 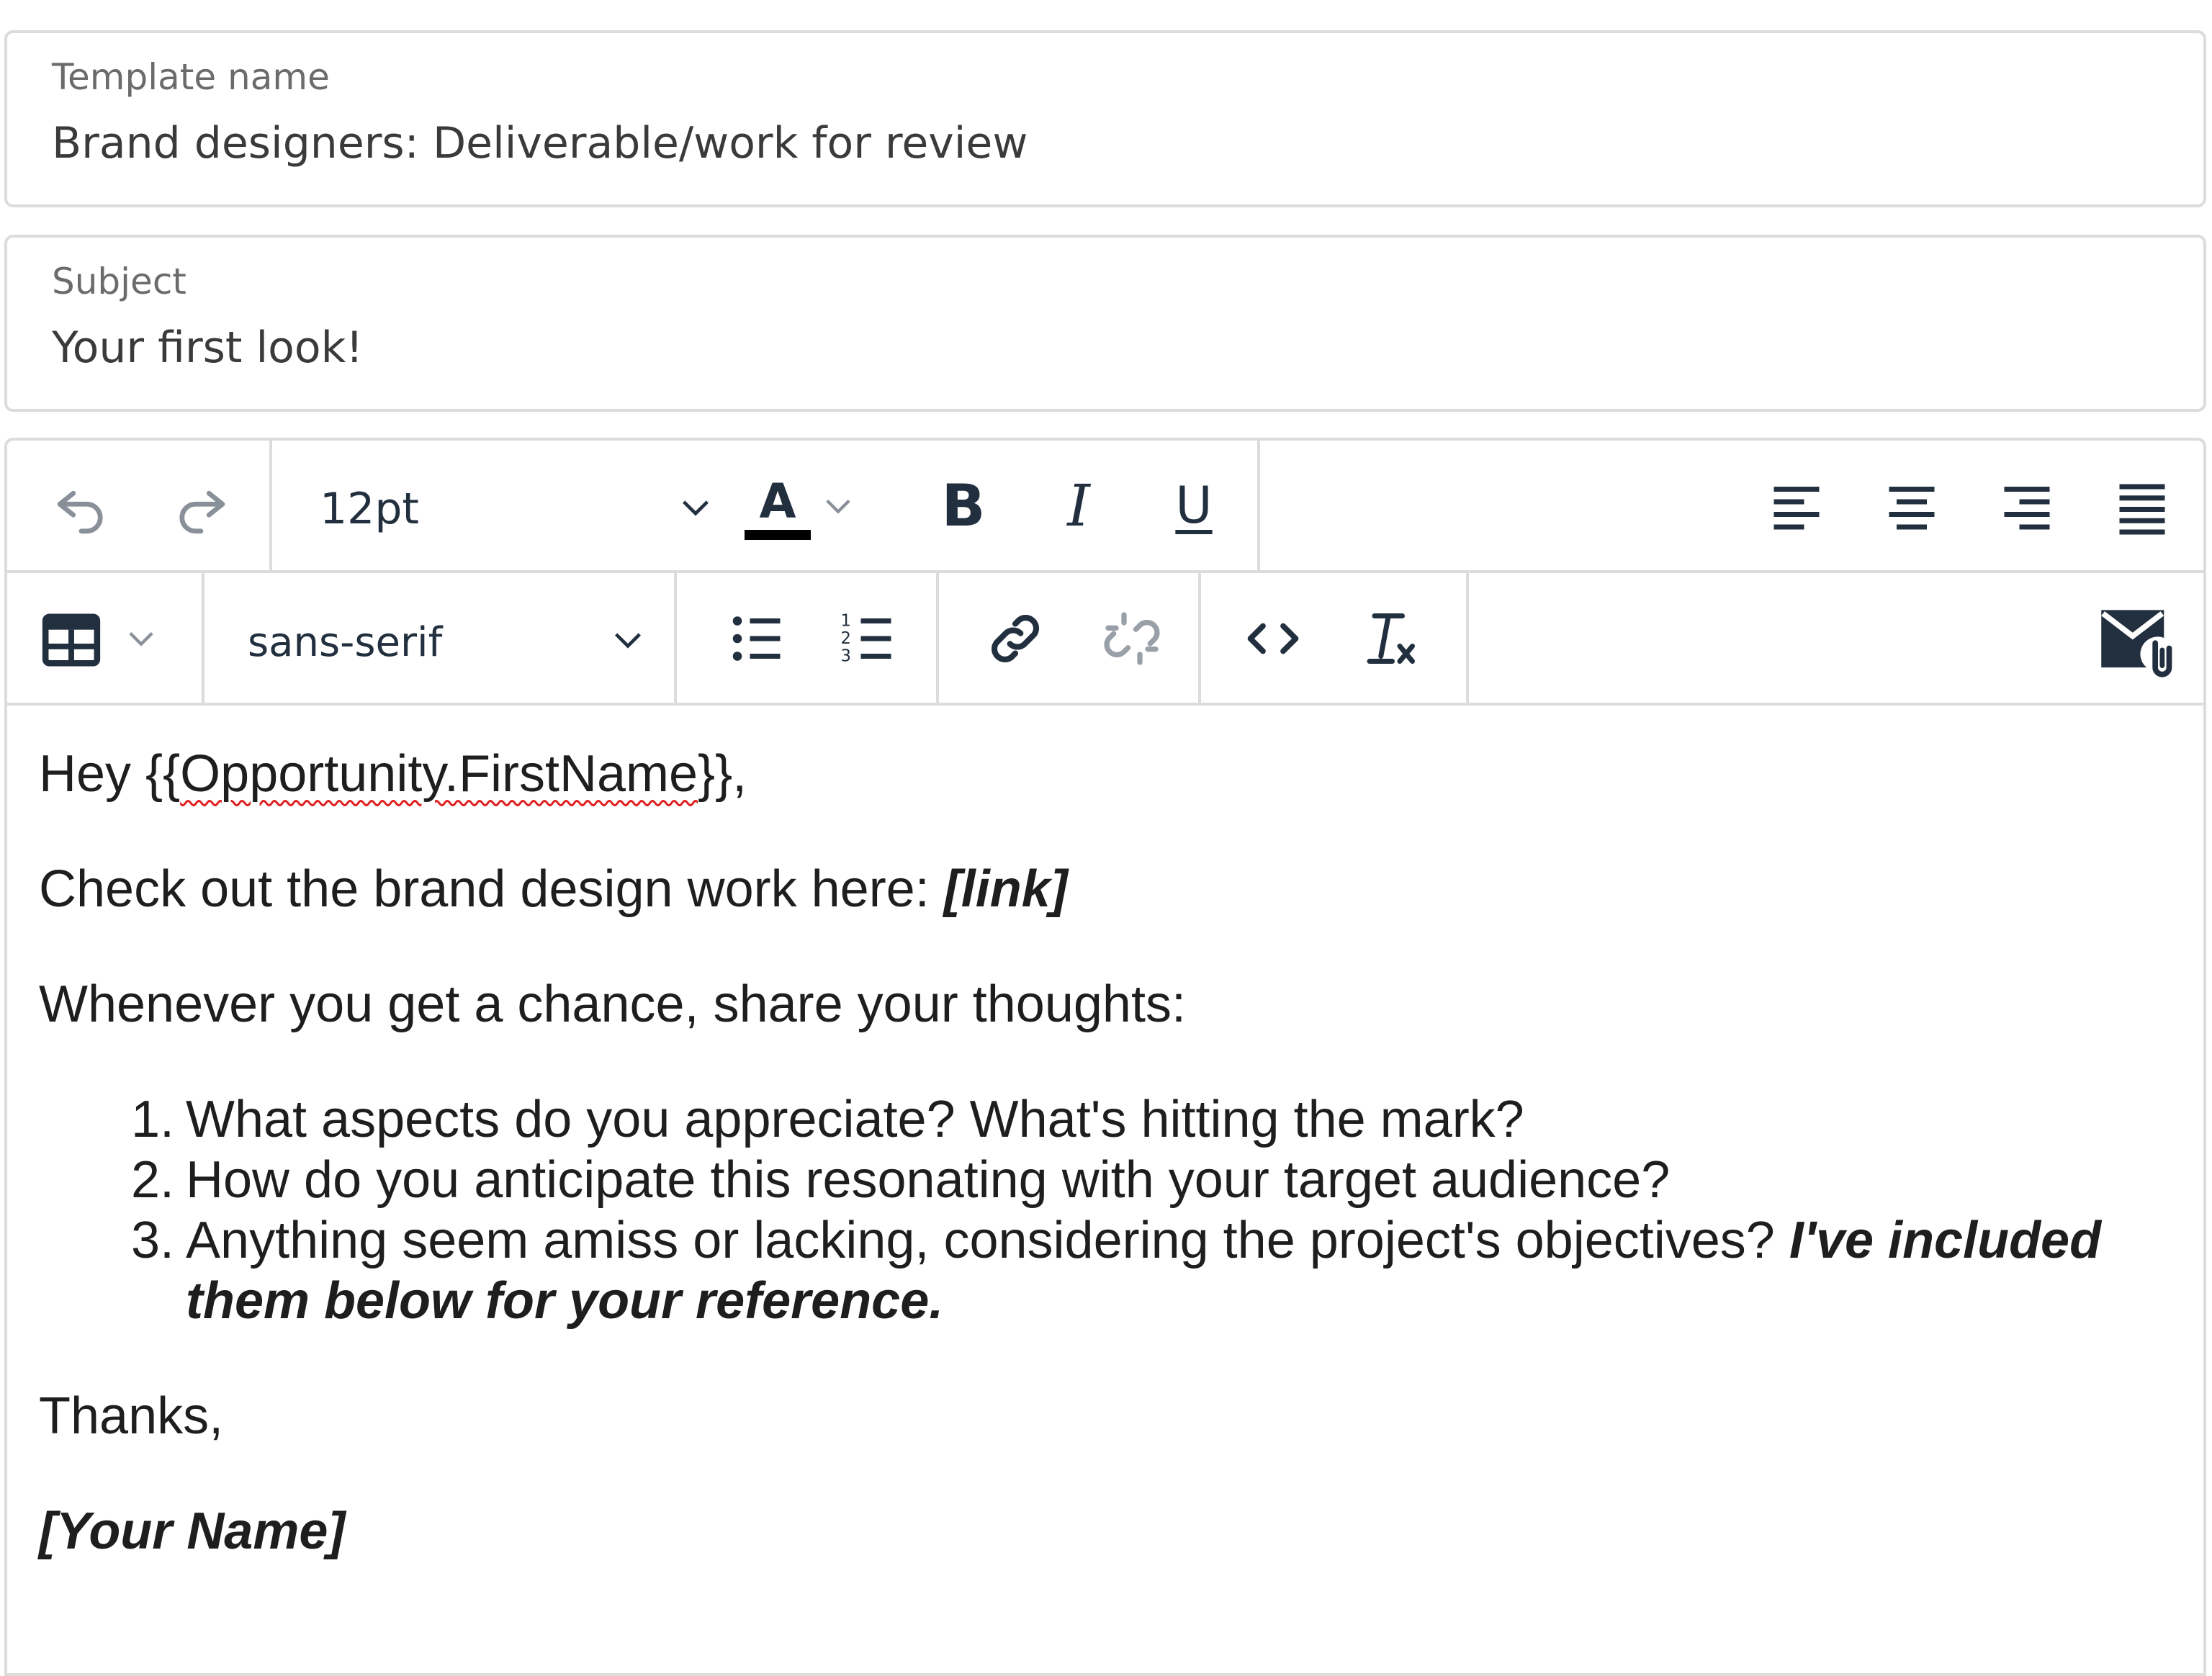 What do you see at coordinates (1946, 1240) in the screenshot?
I see `list-text-emphasis: I've included` at bounding box center [1946, 1240].